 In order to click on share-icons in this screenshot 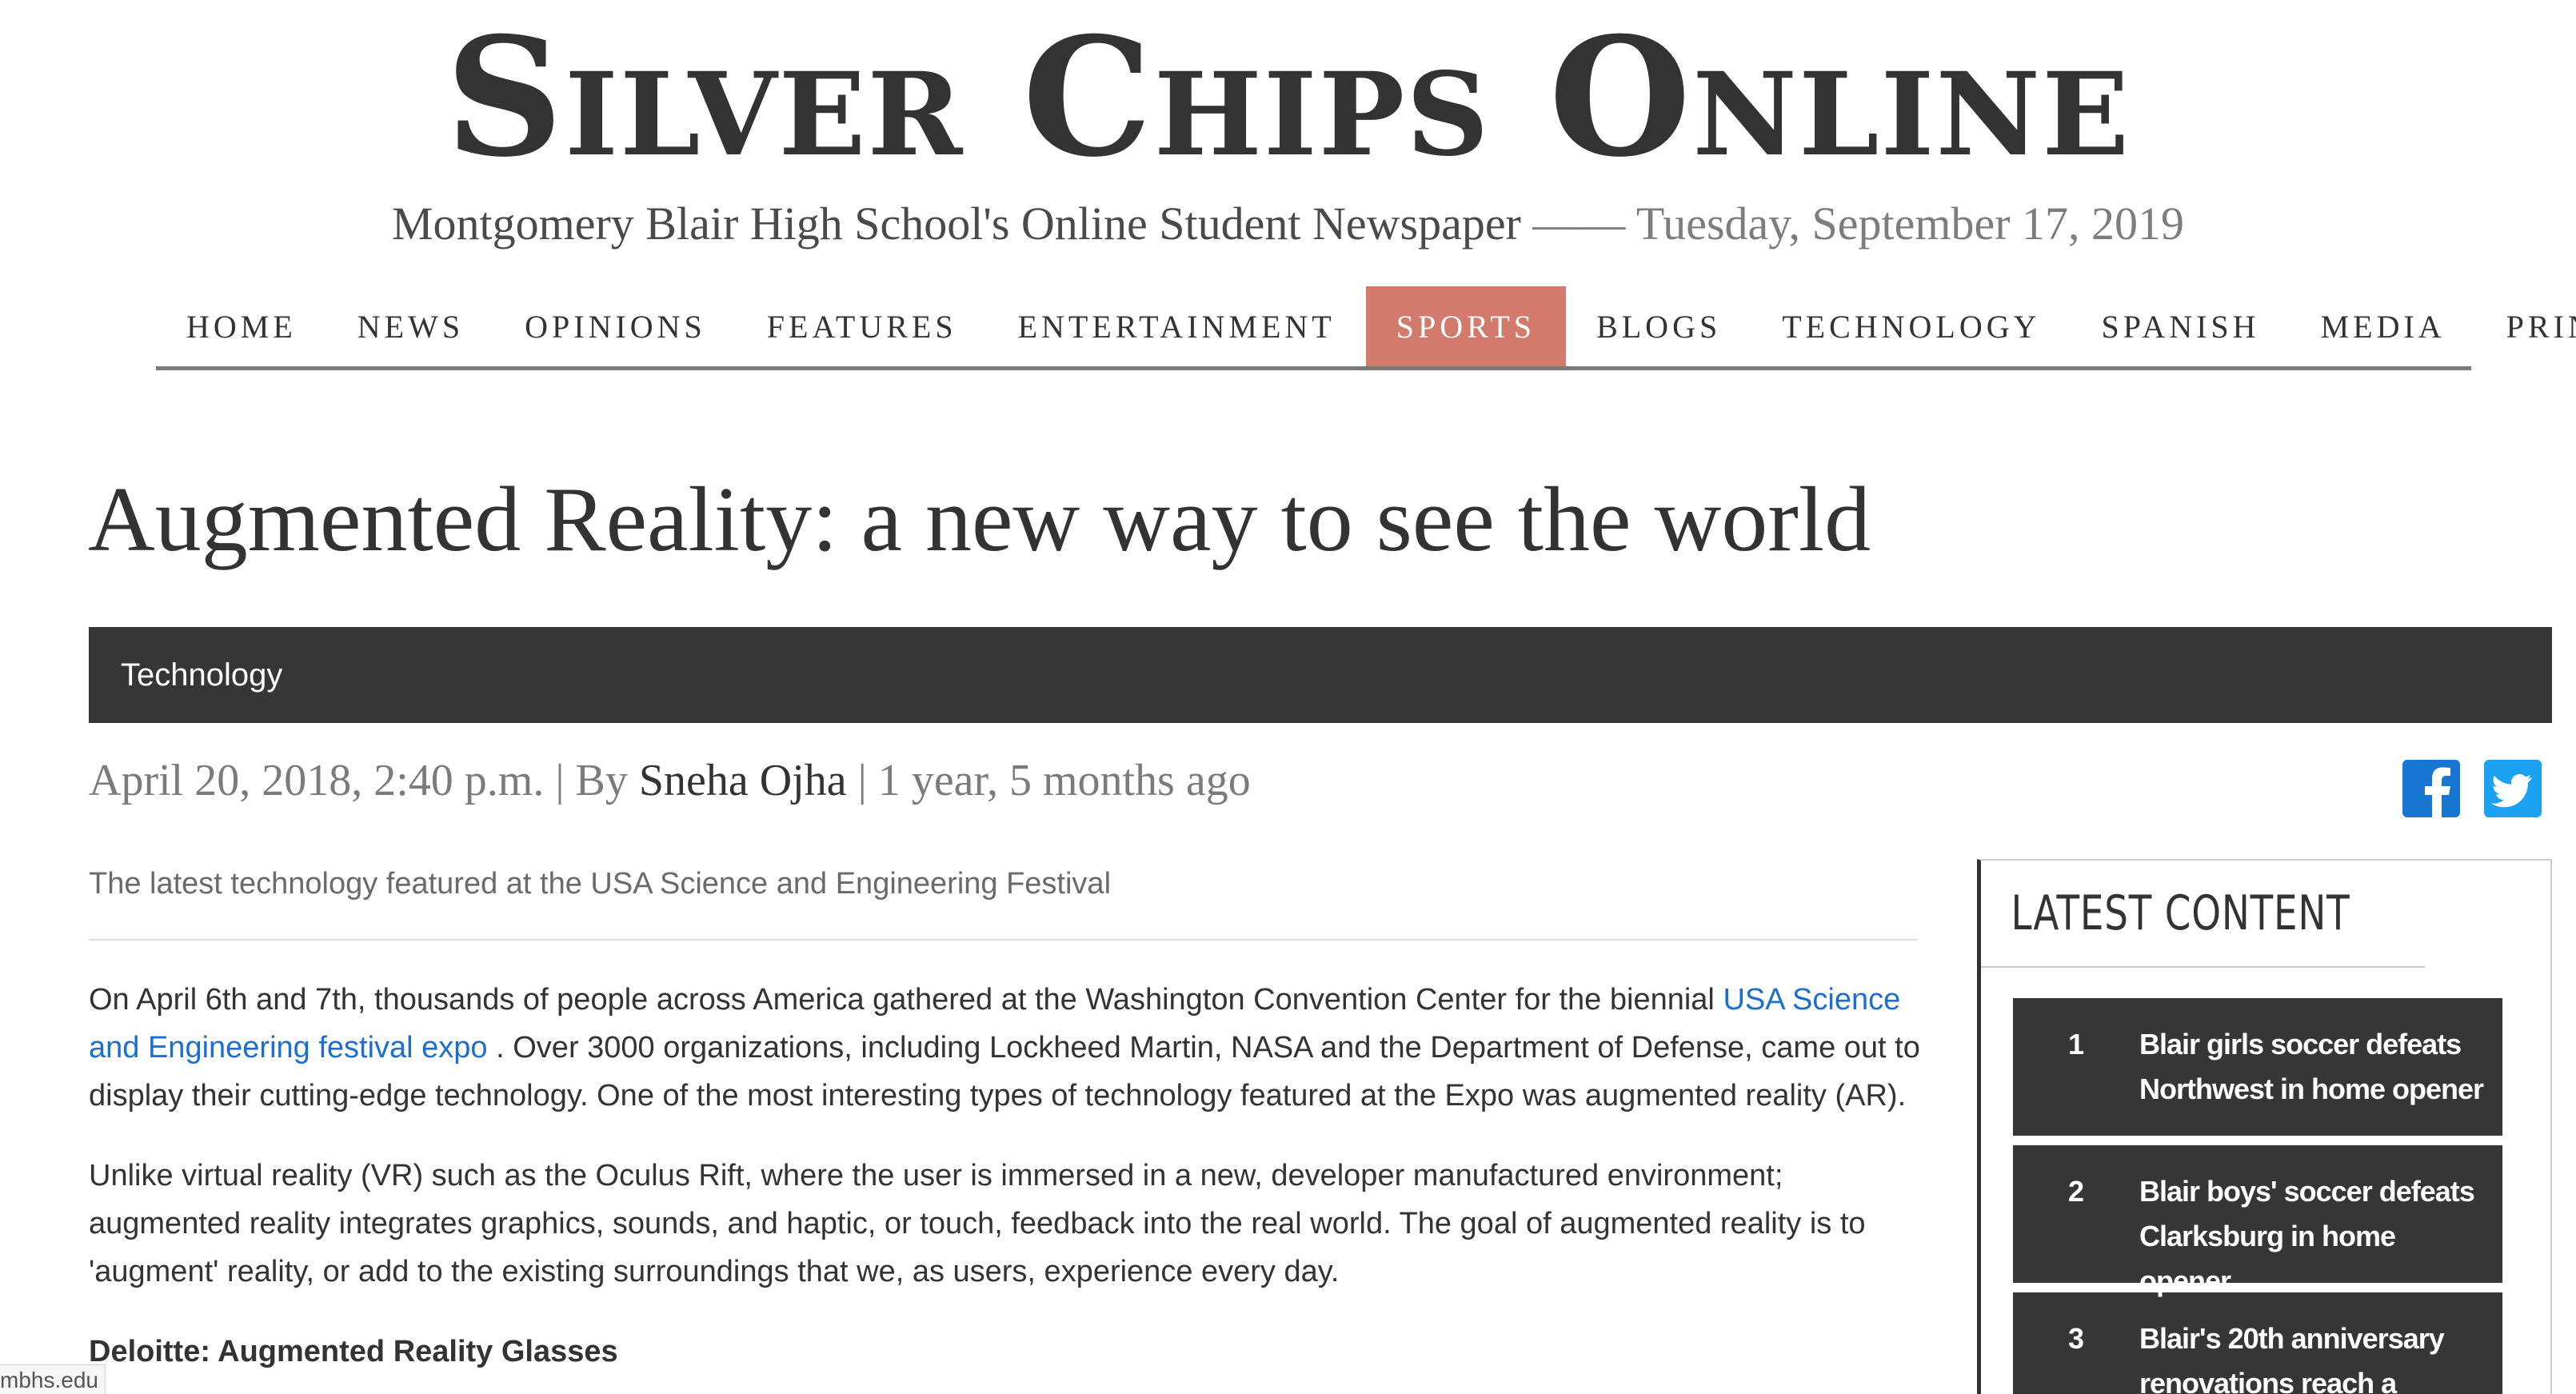, I will do `click(2472, 788)`.